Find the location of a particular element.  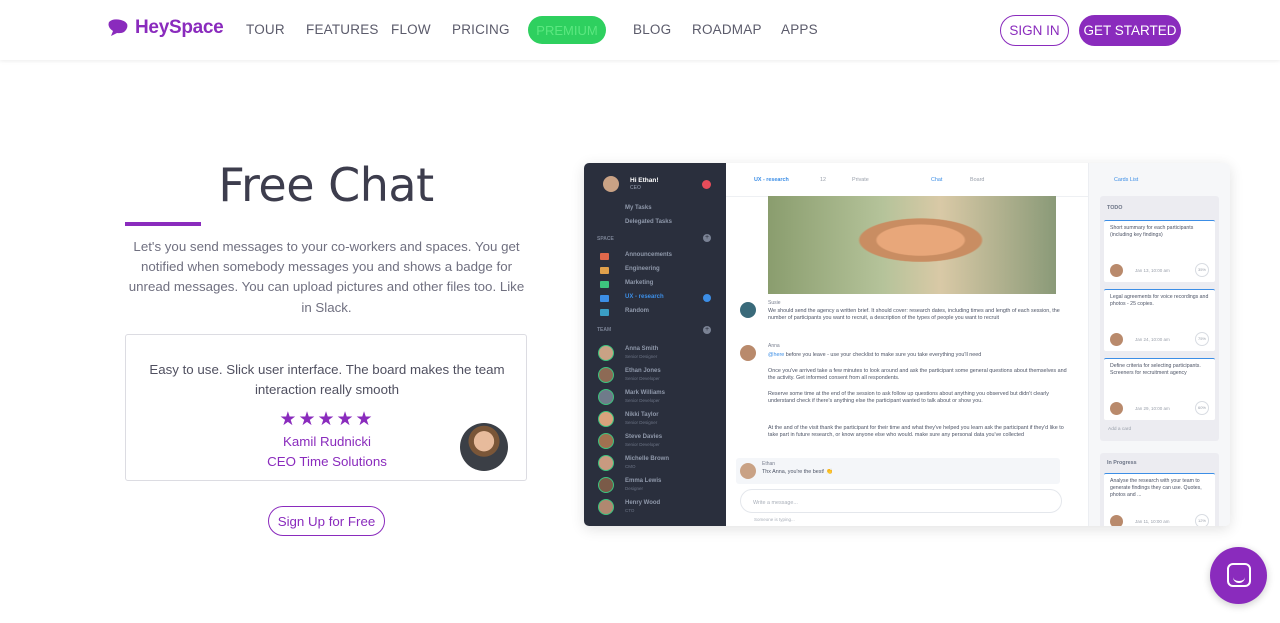

message-text: Thx Anna, you're the best! 👏 is located at coordinates (797, 472).